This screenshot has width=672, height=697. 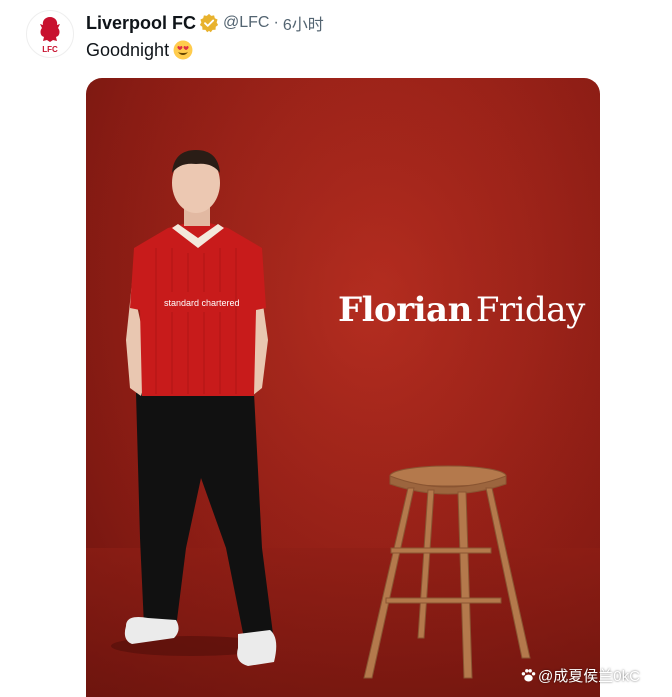 I want to click on overlay-title-second: Friday, so click(x=530, y=310).